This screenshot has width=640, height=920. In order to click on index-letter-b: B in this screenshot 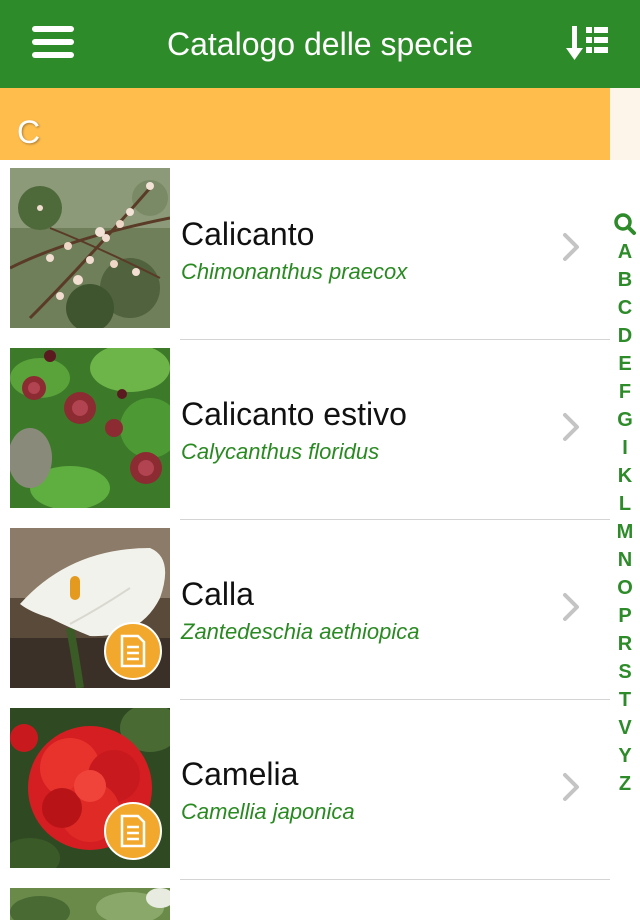, I will do `click(625, 280)`.